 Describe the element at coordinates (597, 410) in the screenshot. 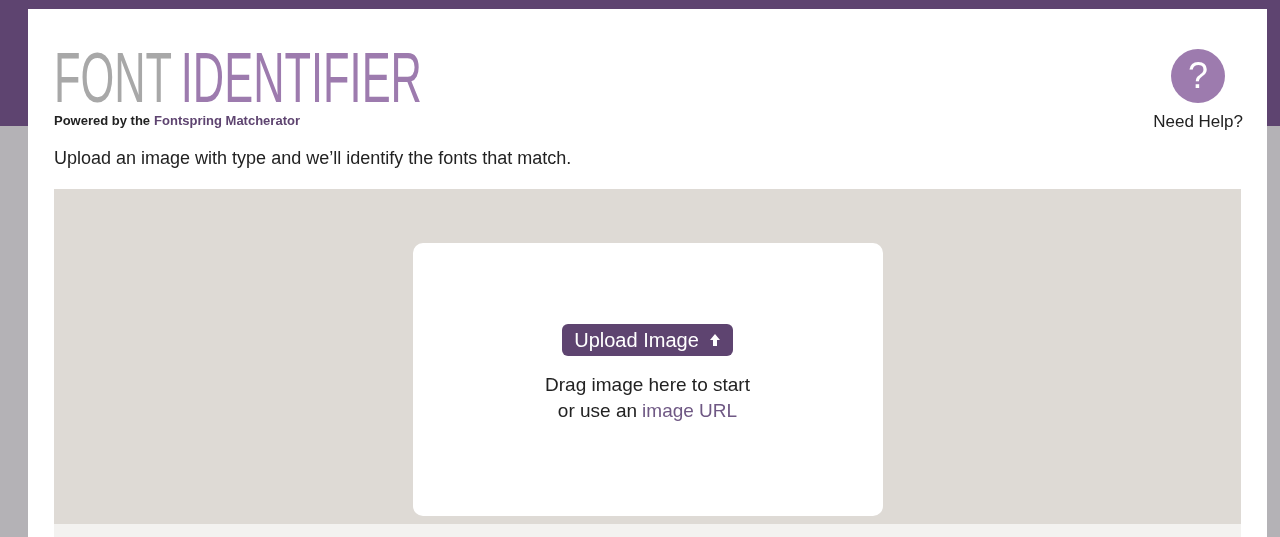

I see `alt-text: or use an` at that location.